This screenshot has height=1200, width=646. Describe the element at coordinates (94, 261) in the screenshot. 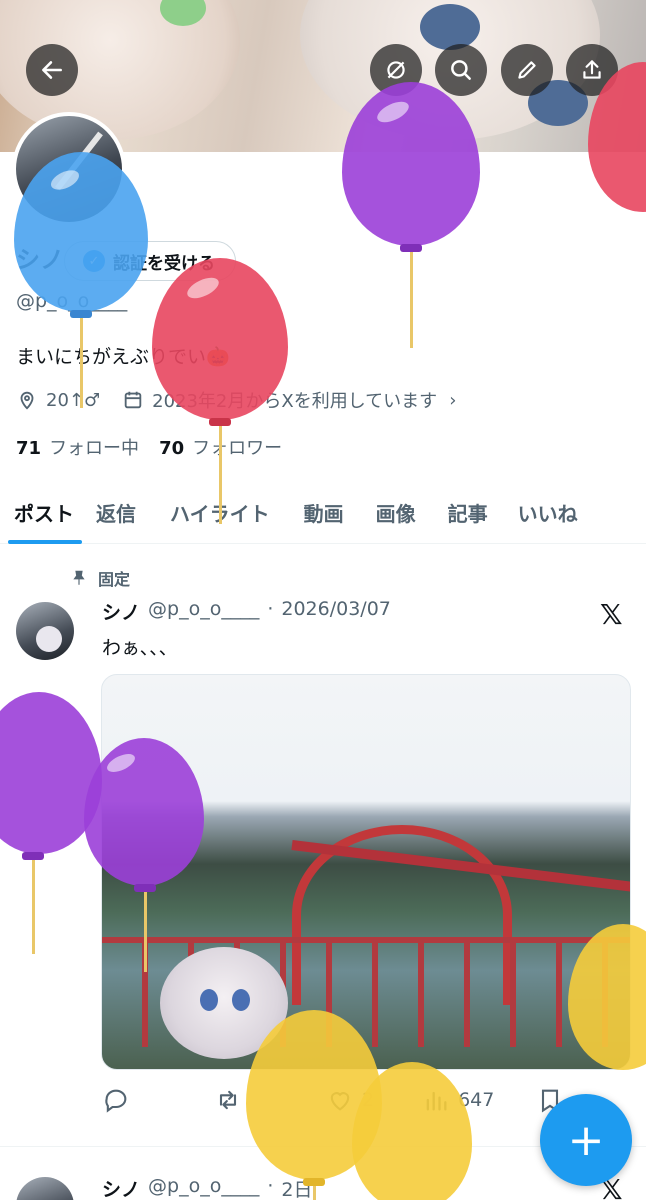

I see `verified-badge-icon: ✓` at that location.